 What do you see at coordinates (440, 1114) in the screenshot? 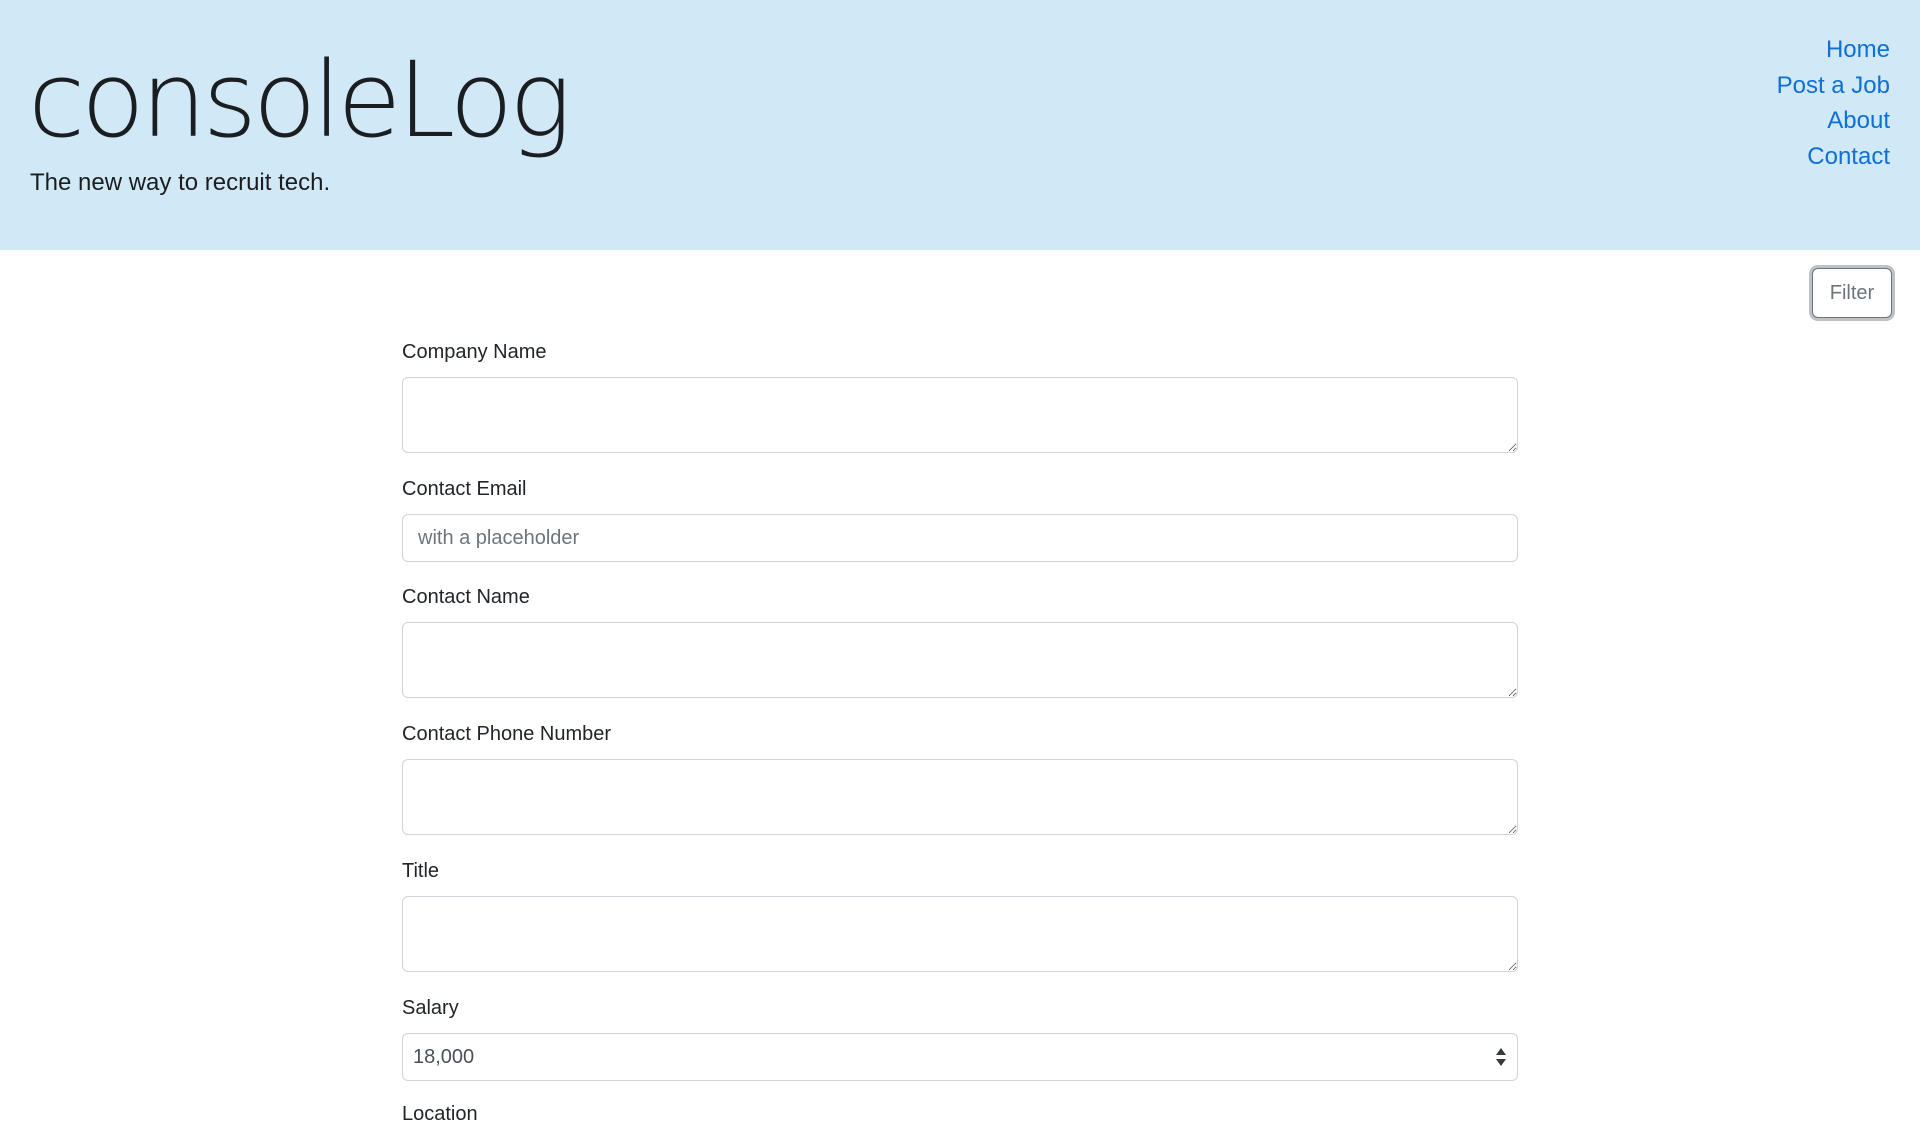
I see `location-label: Location` at bounding box center [440, 1114].